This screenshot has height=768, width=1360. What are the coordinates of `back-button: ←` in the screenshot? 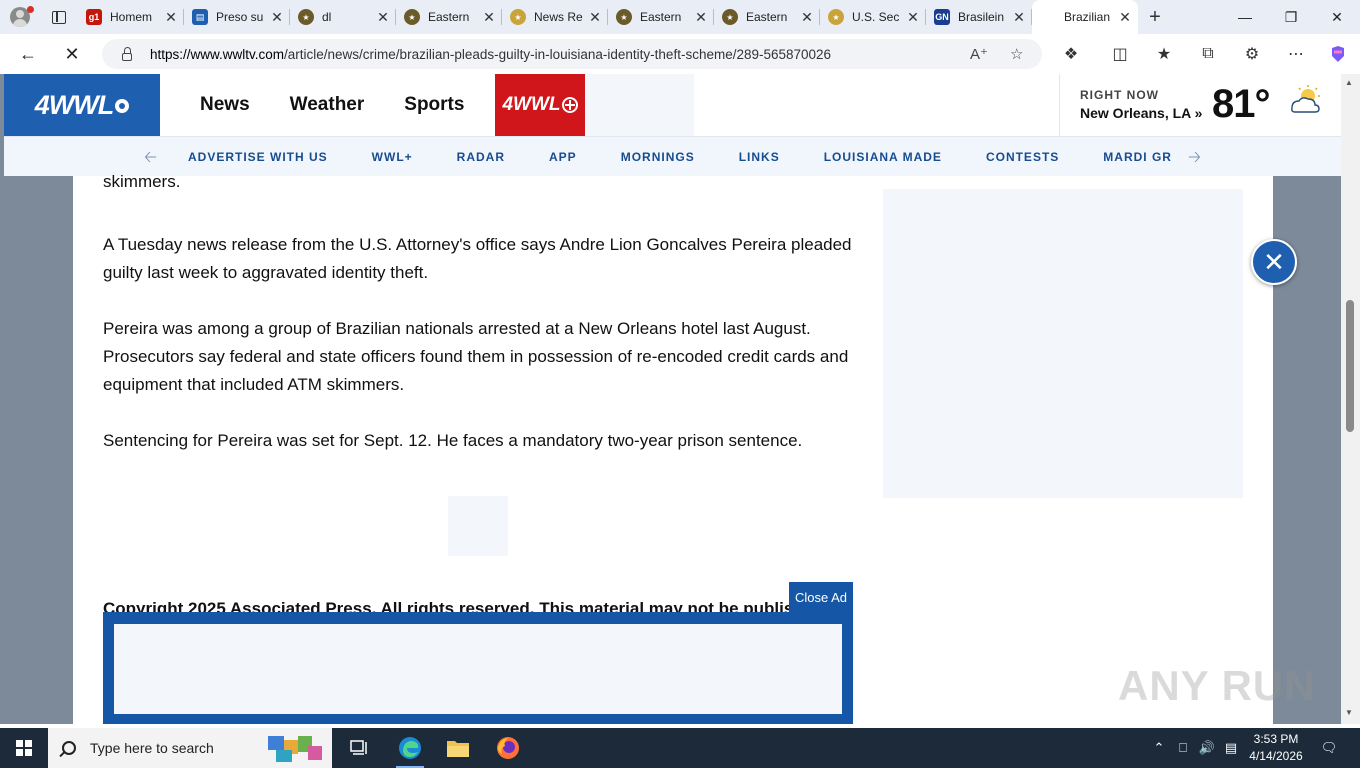 It's located at (28, 54).